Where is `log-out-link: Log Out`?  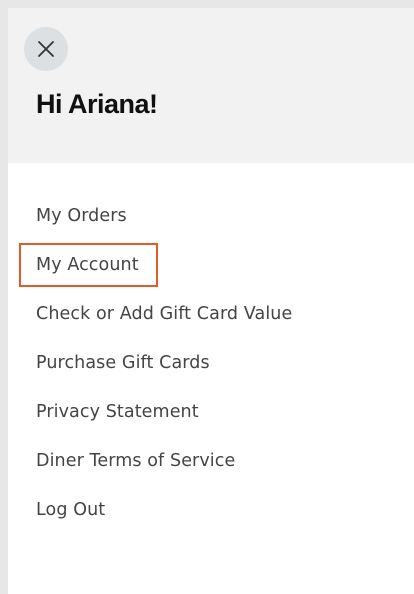 log-out-link: Log Out is located at coordinates (70, 510).